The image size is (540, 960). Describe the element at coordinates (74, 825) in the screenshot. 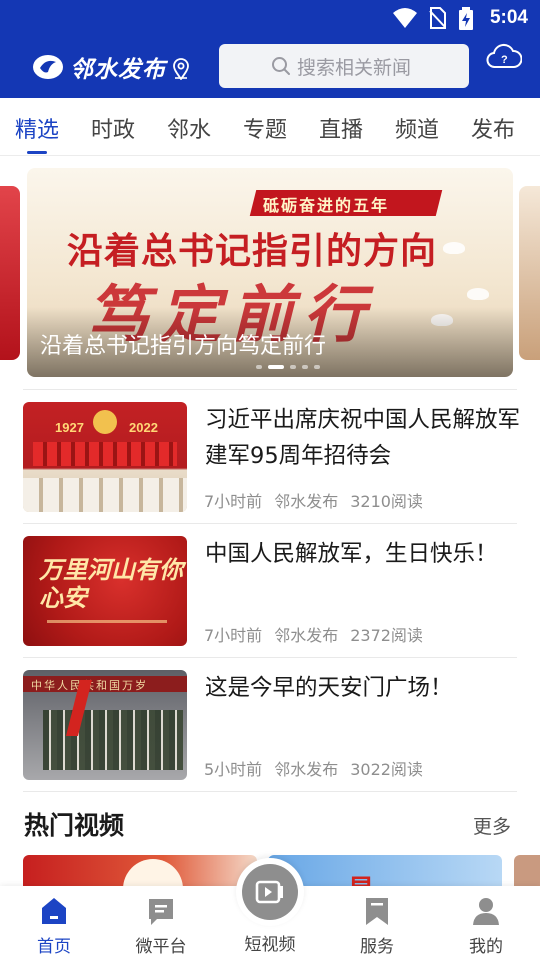

I see `section-title: 热门视频` at that location.